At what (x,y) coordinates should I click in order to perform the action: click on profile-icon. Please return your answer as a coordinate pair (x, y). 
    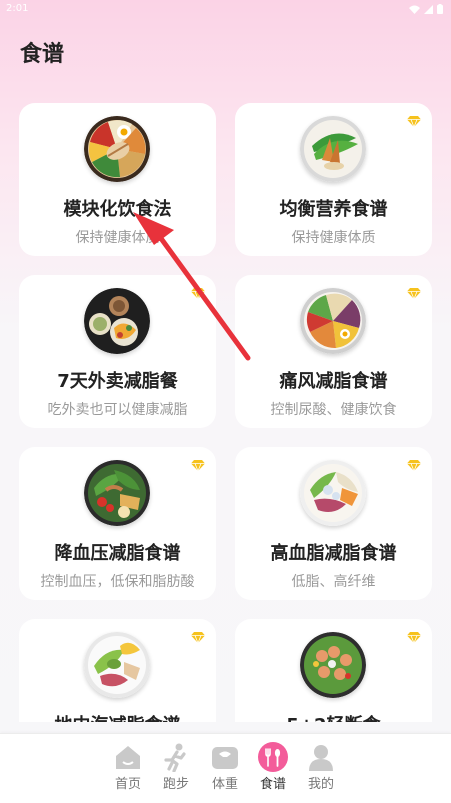
    Looking at the image, I should click on (321, 758).